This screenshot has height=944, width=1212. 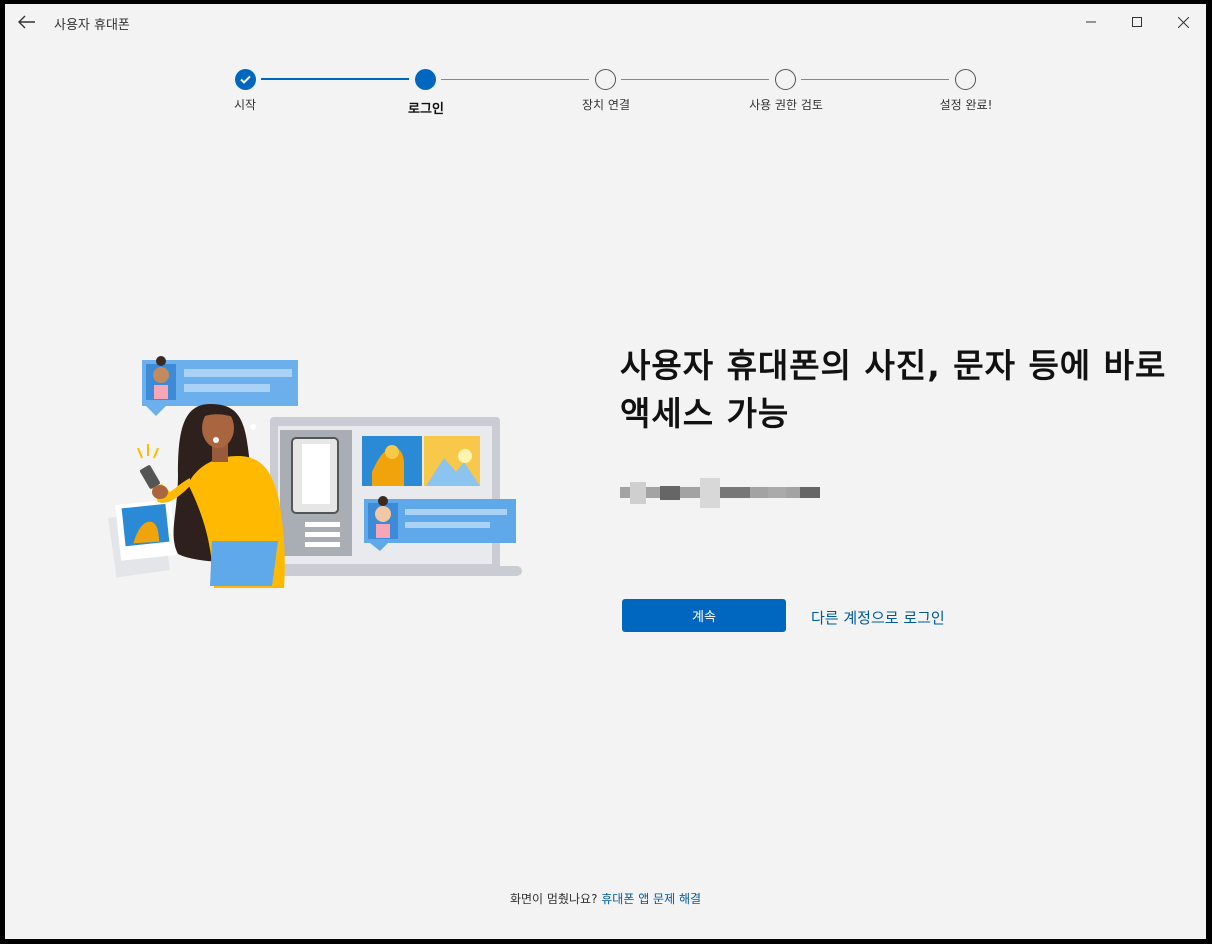 I want to click on arrow-left-icon, so click(x=26, y=22).